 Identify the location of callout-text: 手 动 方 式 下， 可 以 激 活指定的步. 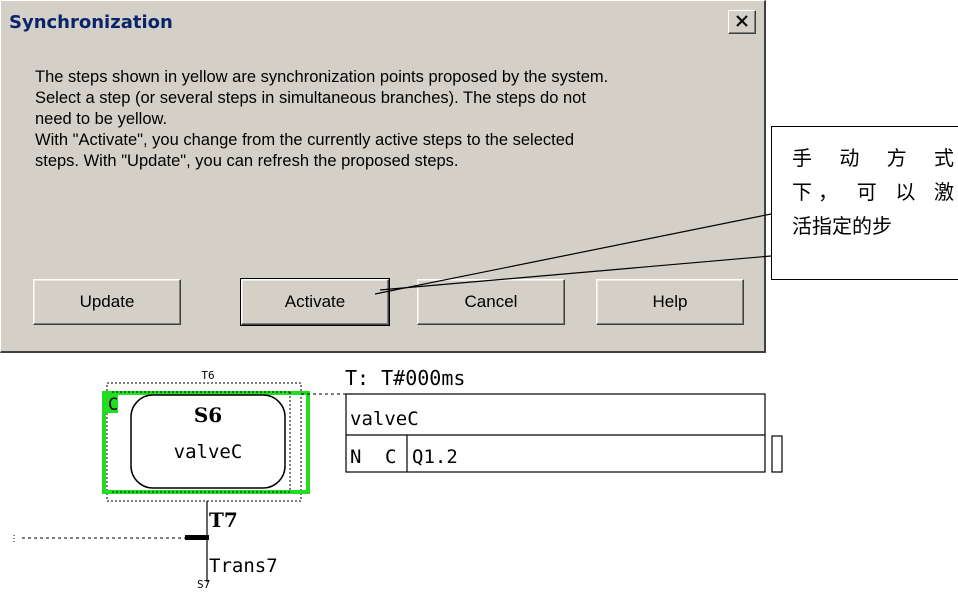
(873, 192).